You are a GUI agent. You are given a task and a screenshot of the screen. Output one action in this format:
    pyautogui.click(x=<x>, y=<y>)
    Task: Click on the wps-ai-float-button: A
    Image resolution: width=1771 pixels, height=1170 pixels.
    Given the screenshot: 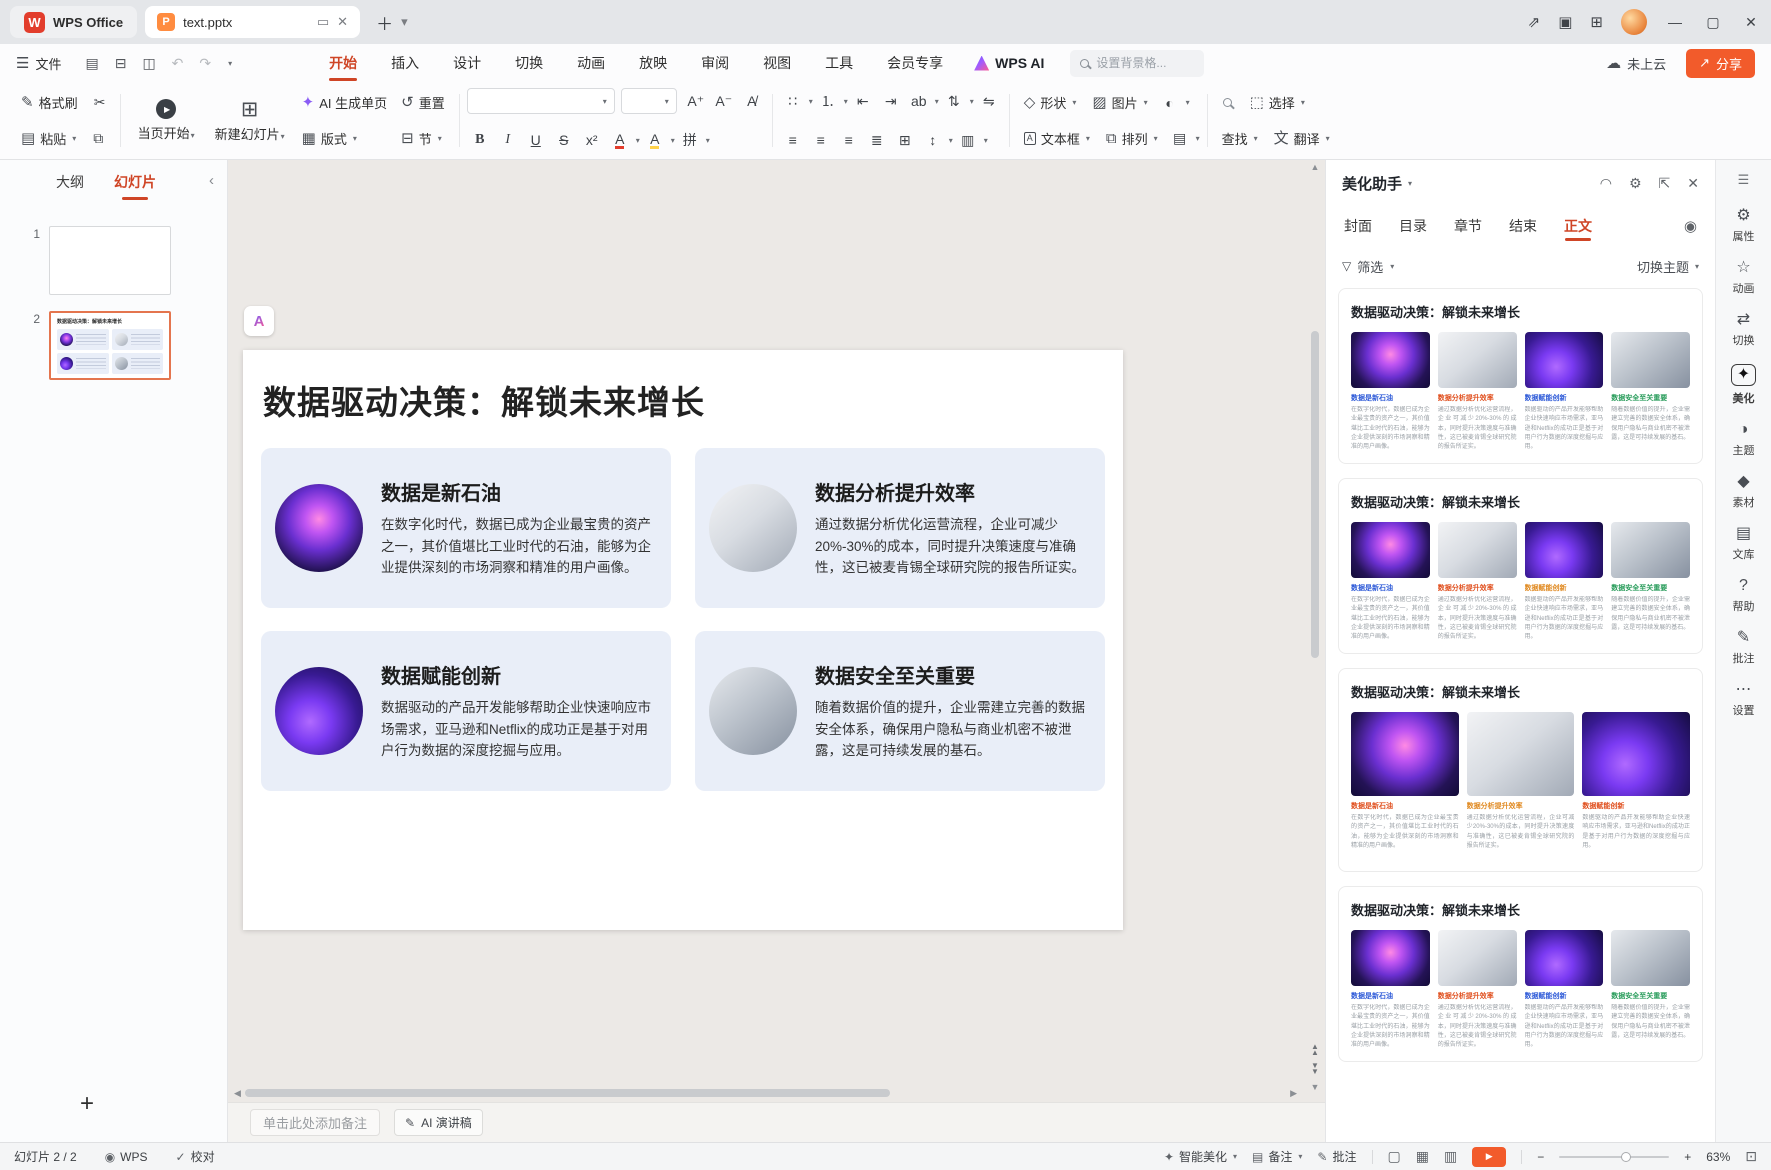 What is the action you would take?
    pyautogui.click(x=259, y=321)
    